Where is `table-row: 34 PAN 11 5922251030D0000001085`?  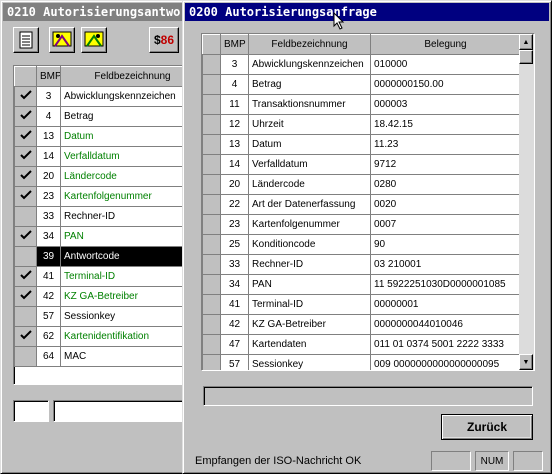
table-row: 34 PAN 11 5922251030D0000001085 is located at coordinates (361, 284).